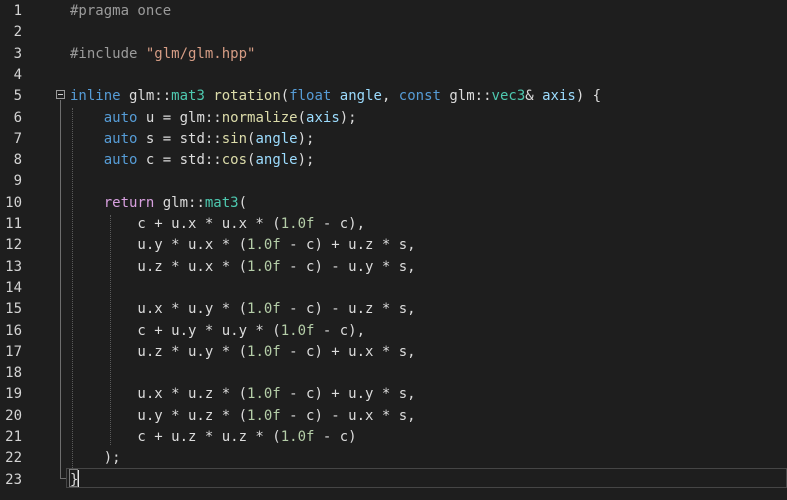  I want to click on code-token: - c) - u.z * s,, so click(348, 309).